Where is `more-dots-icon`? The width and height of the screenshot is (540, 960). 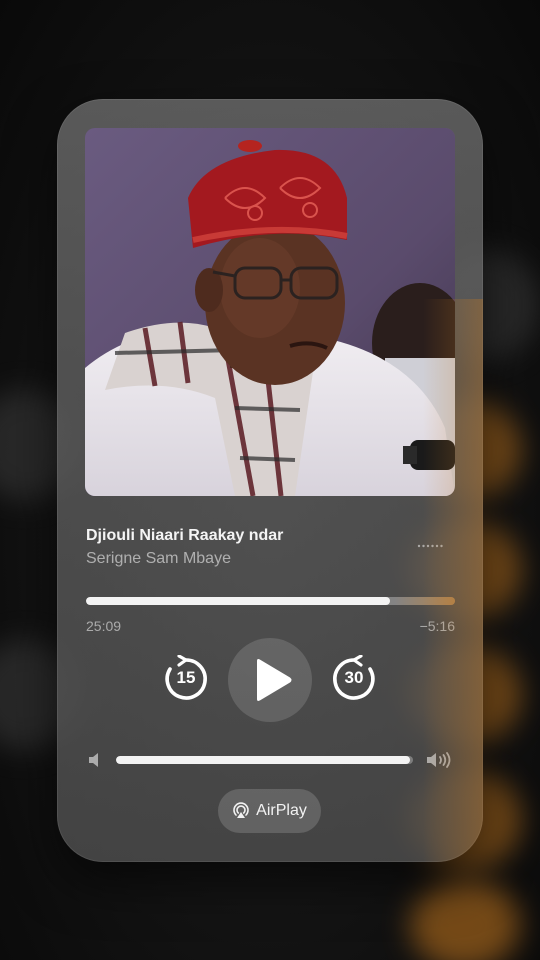 more-dots-icon is located at coordinates (430, 546).